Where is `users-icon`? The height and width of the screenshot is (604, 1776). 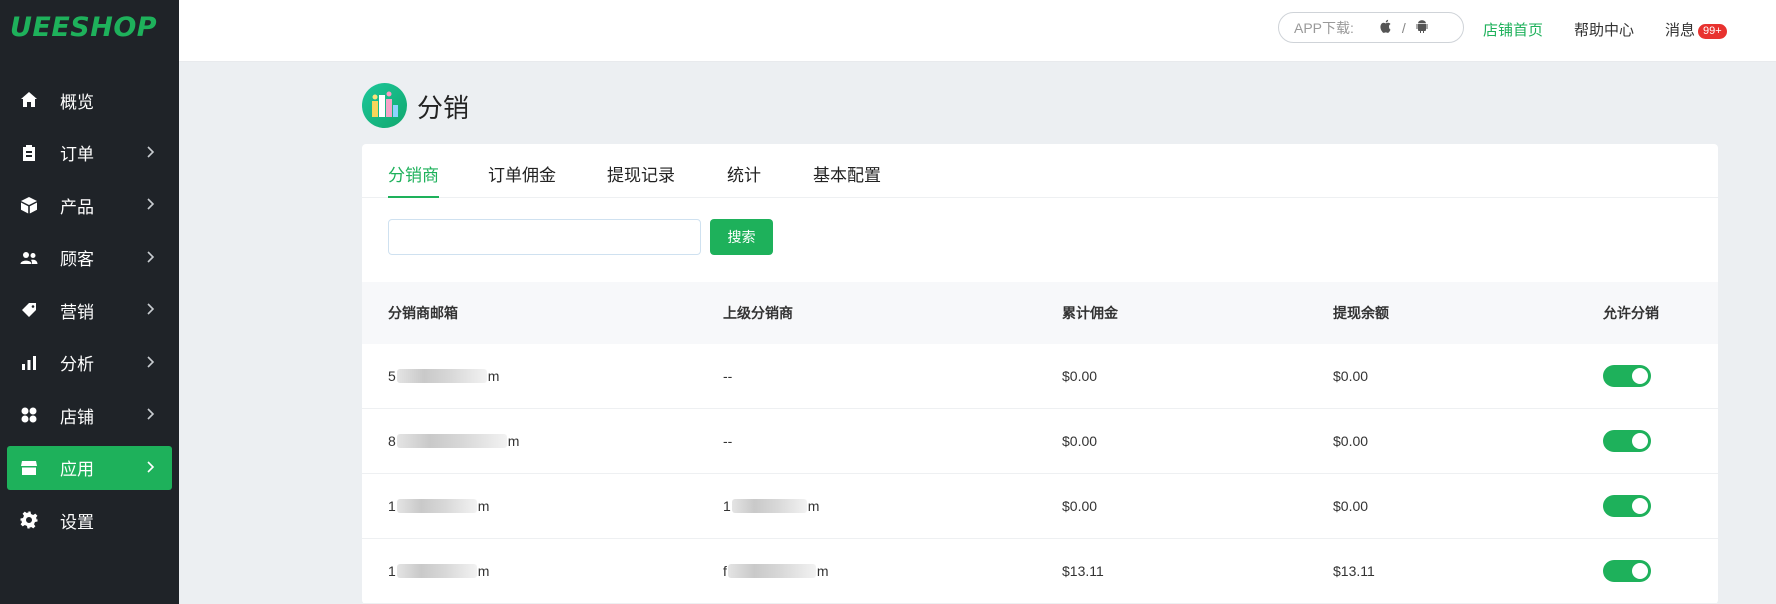
users-icon is located at coordinates (29, 258).